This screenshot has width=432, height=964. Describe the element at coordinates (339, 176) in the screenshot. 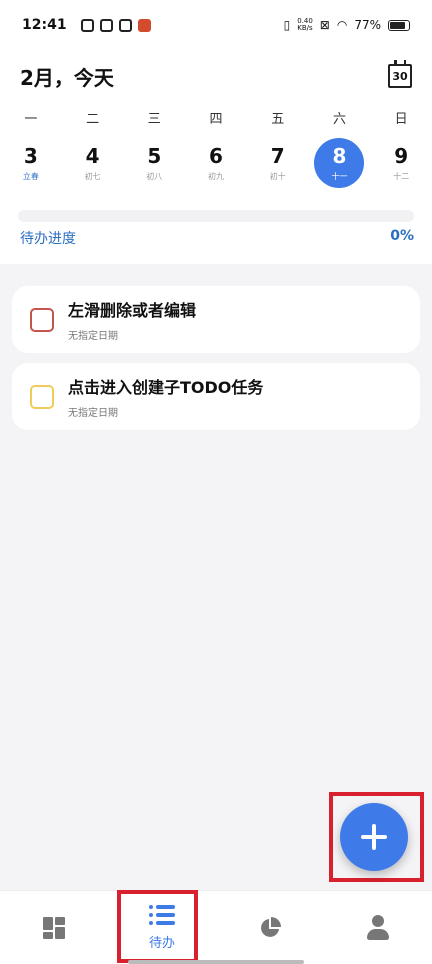

I see `lunar-date: 十一` at that location.